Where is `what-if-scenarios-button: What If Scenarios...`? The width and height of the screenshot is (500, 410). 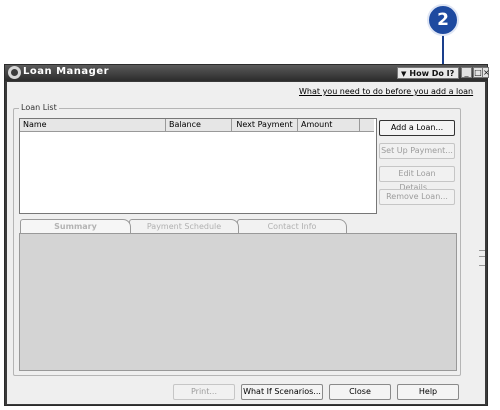
what-if-scenarios-button: What If Scenarios... is located at coordinates (282, 392).